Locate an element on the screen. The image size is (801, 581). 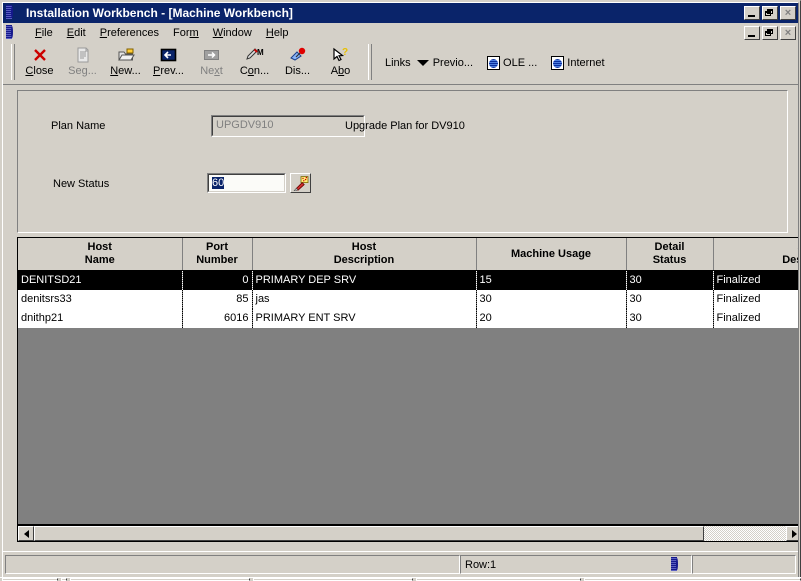
column-header-host-description: Host Description is located at coordinates (364, 254).